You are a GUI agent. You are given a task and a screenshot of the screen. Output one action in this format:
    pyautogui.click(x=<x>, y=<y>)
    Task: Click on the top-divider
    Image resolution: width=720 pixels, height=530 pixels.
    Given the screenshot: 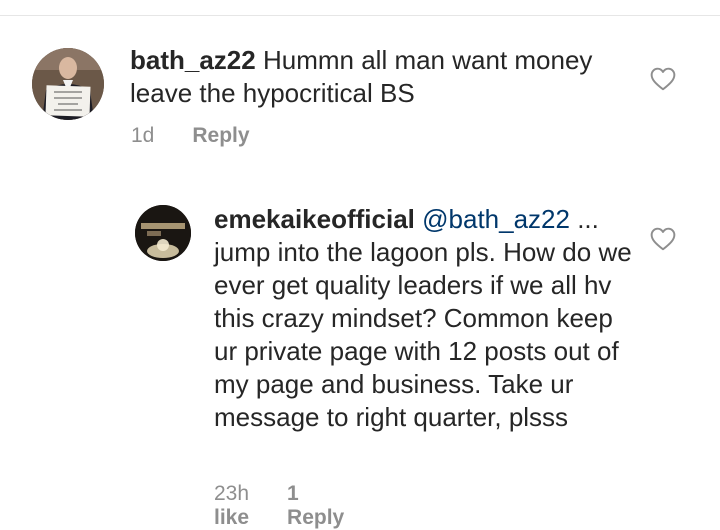 What is the action you would take?
    pyautogui.click(x=360, y=15)
    